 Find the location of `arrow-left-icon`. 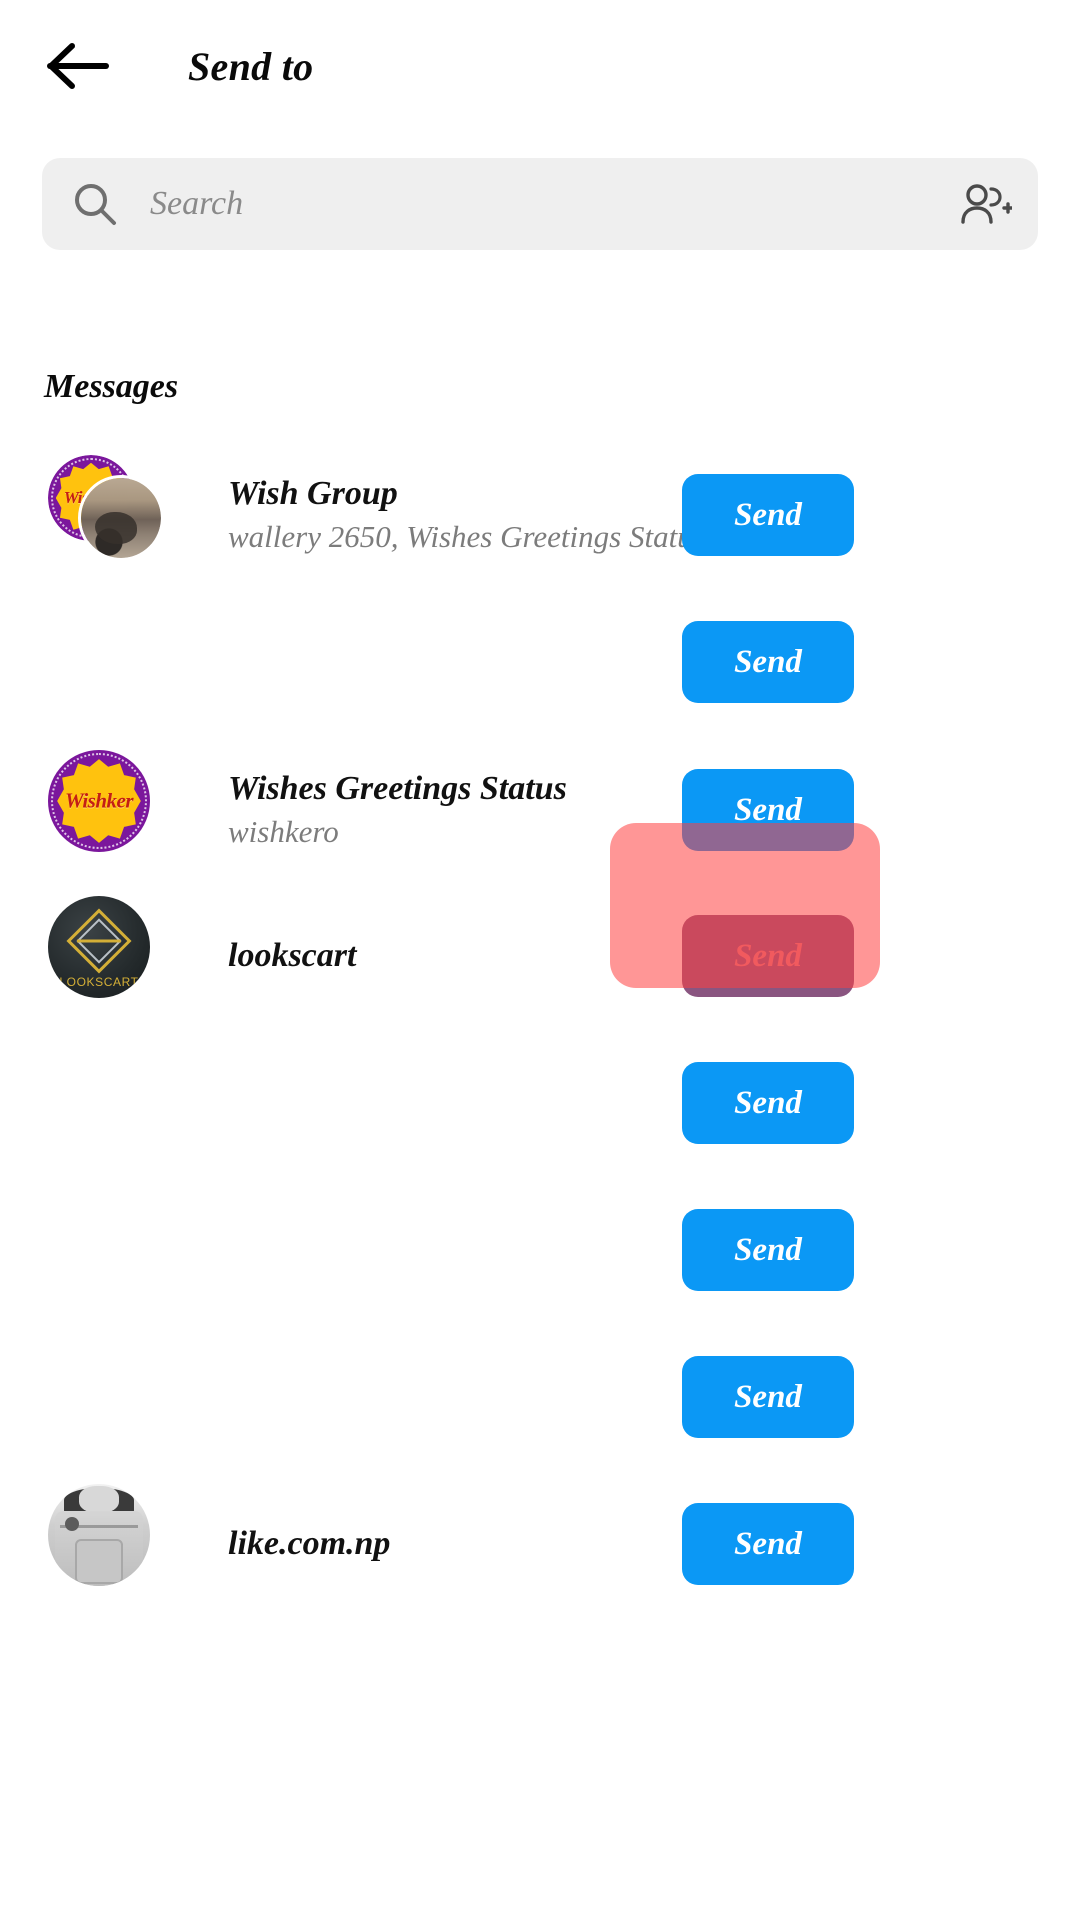

arrow-left-icon is located at coordinates (78, 66).